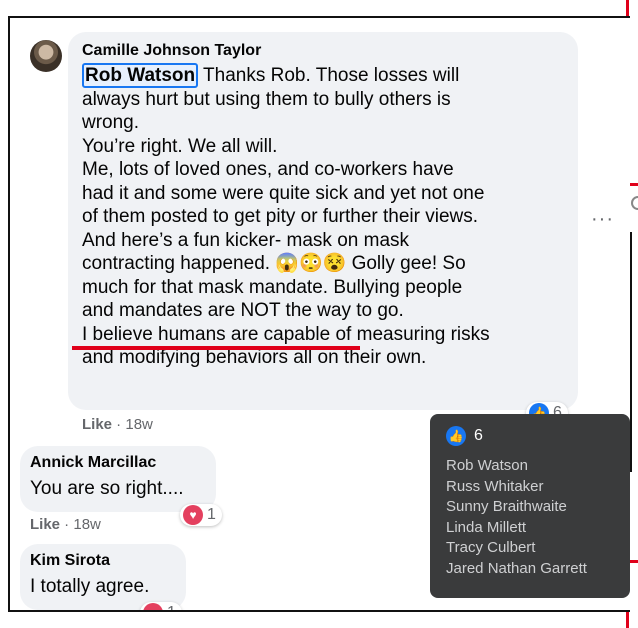 This screenshot has width=638, height=628. What do you see at coordinates (456, 436) in the screenshot?
I see `thumbs-up-icon: 👍` at bounding box center [456, 436].